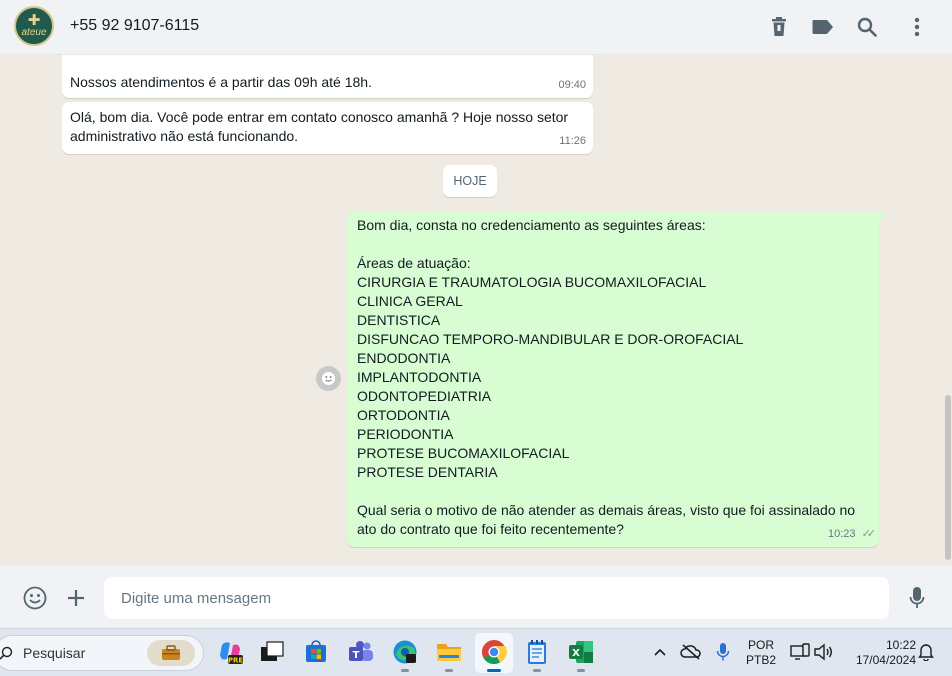 The height and width of the screenshot is (676, 952). I want to click on svg-text: PRE, so click(235, 661).